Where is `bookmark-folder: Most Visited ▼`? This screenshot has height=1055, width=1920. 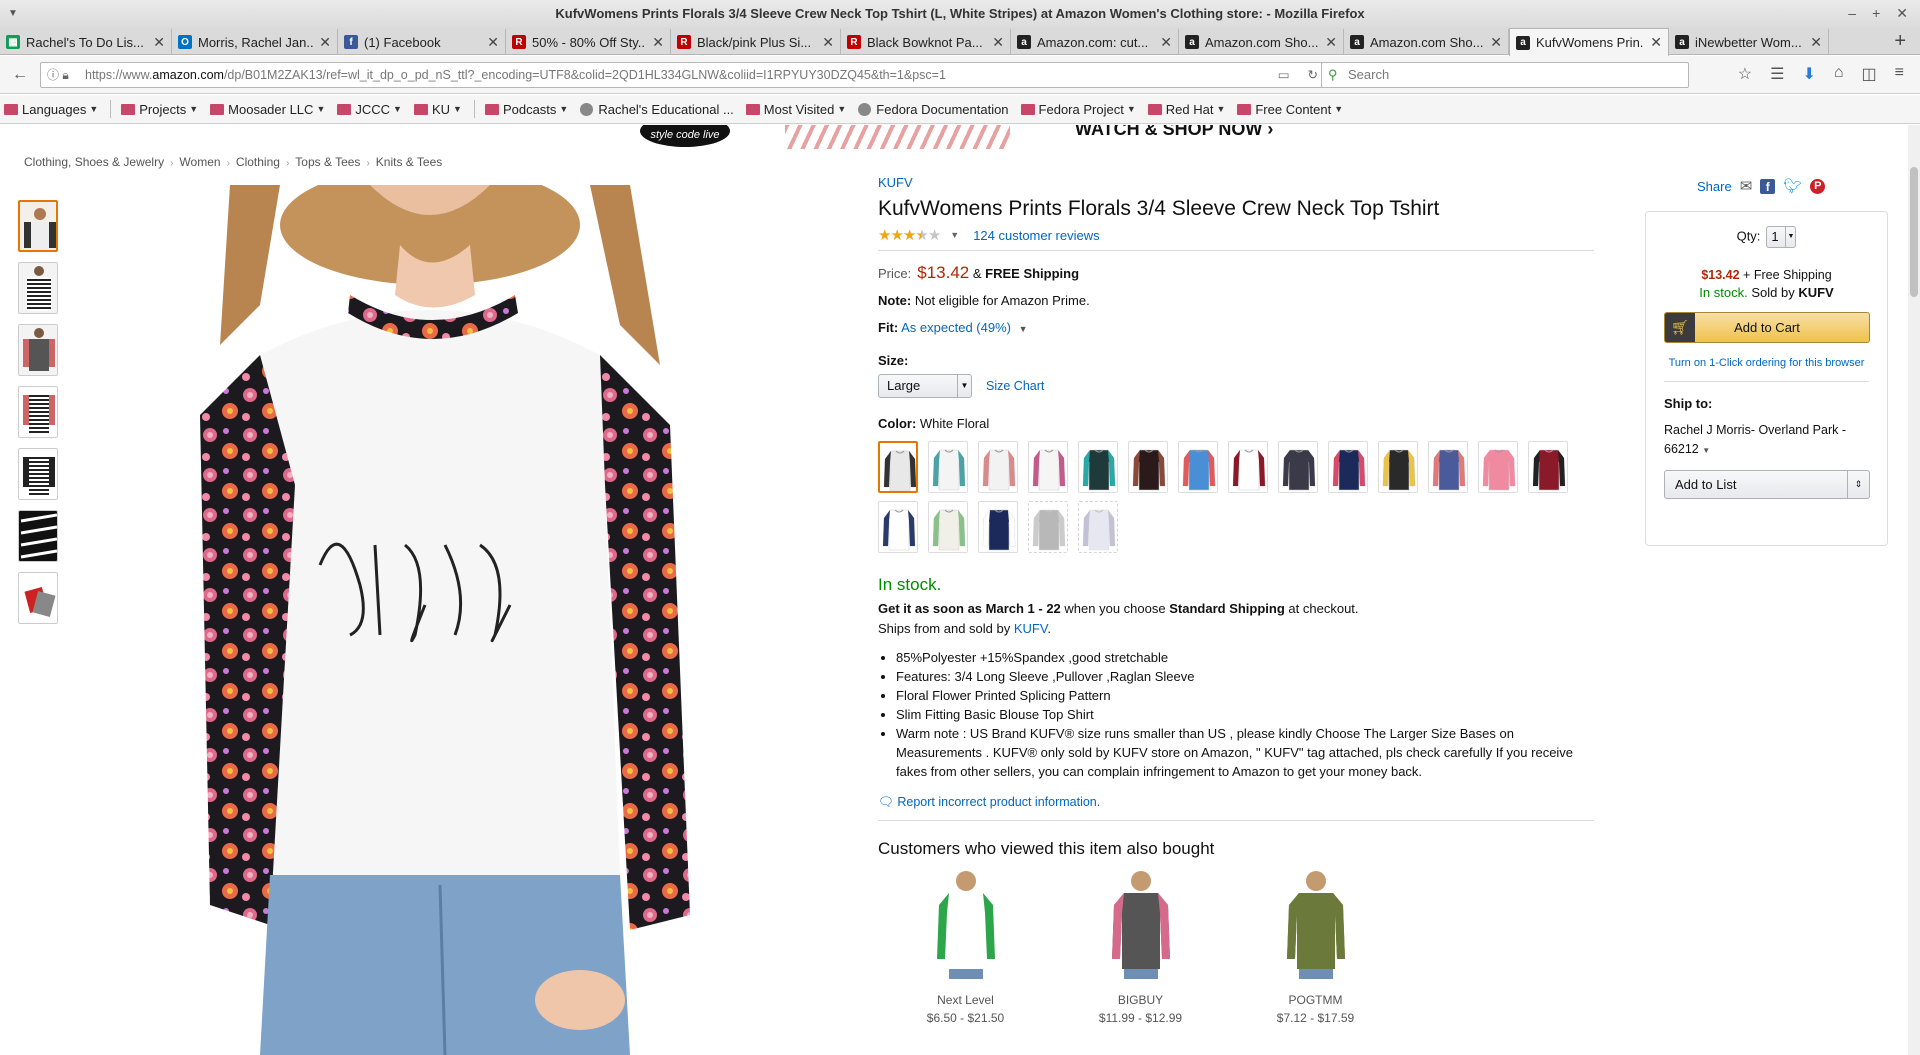 bookmark-folder: Most Visited ▼ is located at coordinates (795, 109).